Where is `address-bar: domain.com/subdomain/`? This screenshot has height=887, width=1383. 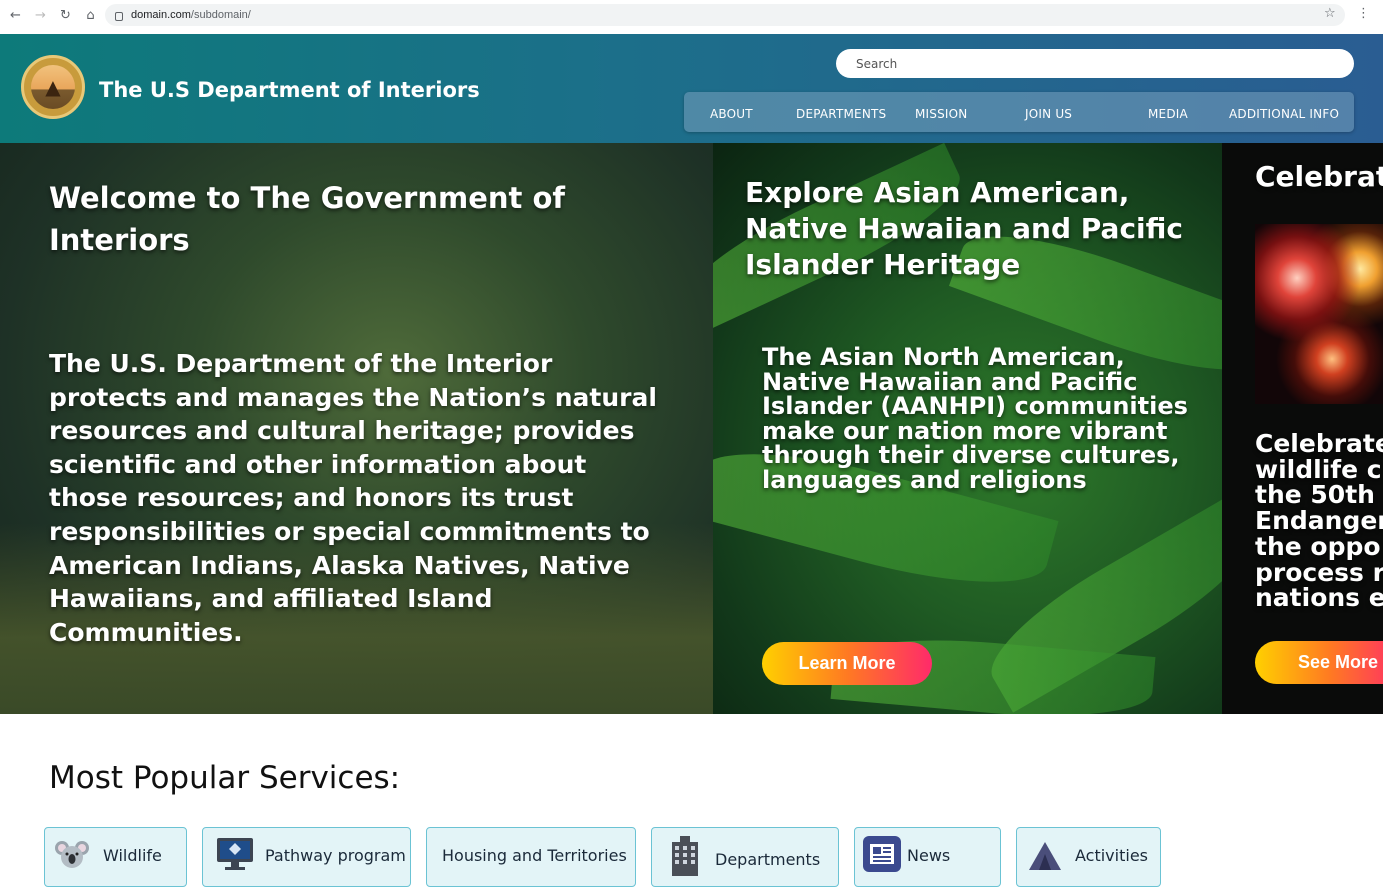 address-bar: domain.com/subdomain/ is located at coordinates (725, 15).